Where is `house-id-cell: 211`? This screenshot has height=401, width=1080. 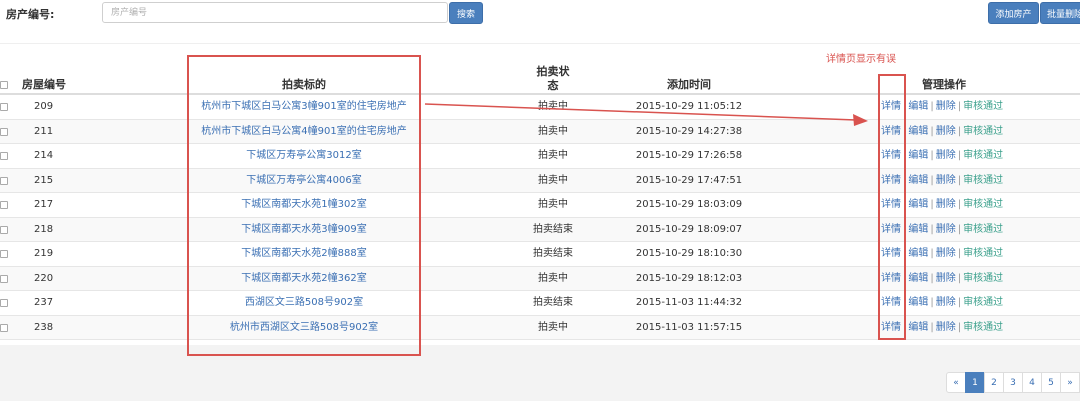 house-id-cell: 211 is located at coordinates (44, 131).